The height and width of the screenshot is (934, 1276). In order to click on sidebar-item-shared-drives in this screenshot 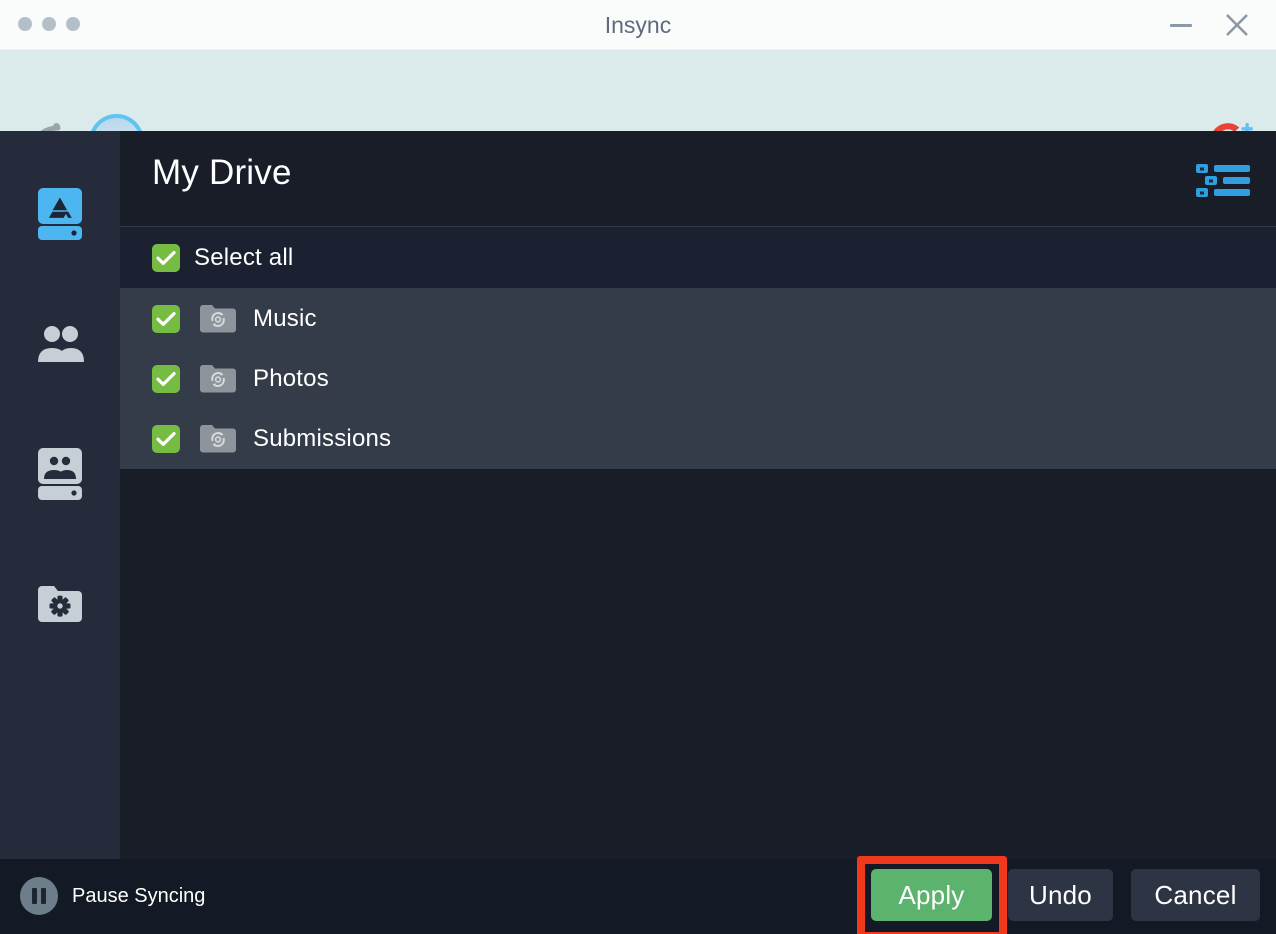, I will do `click(60, 476)`.